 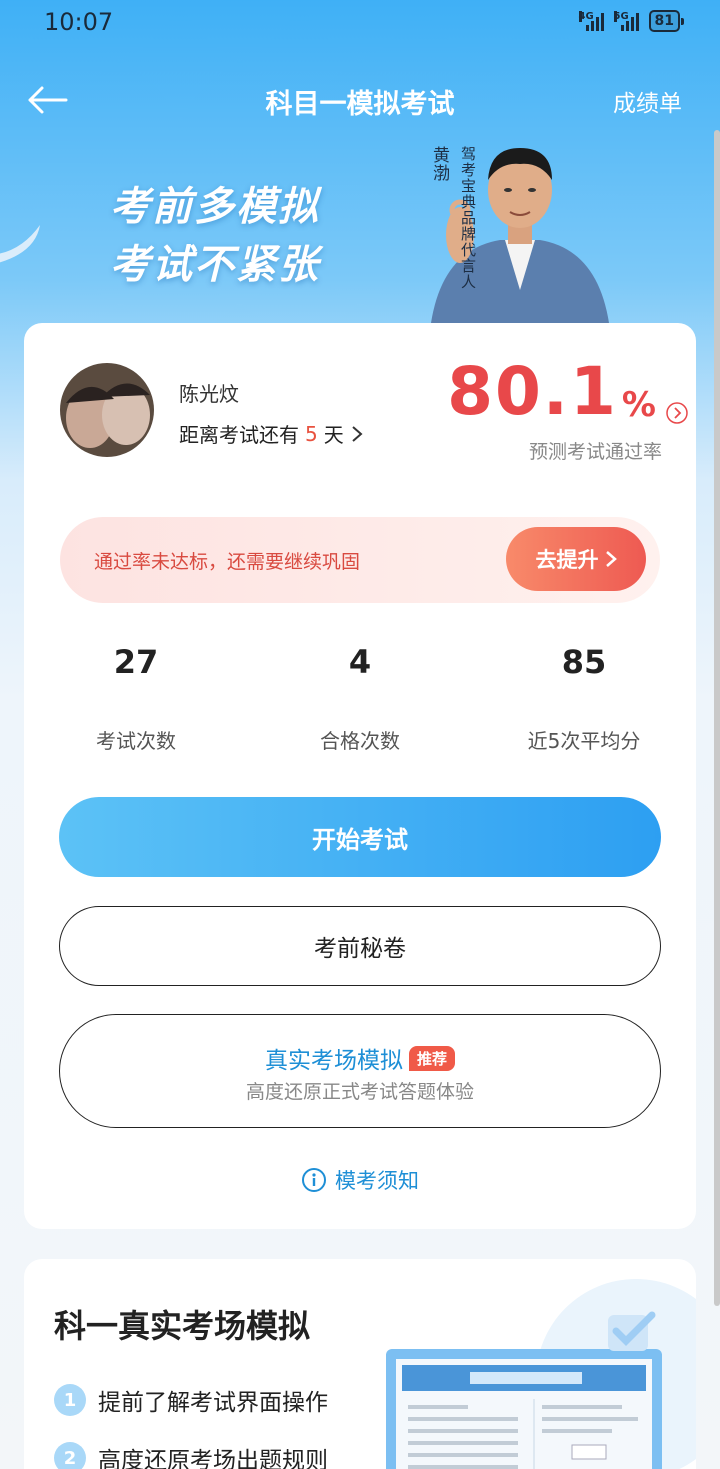 I want to click on real-exam-simulation-button: 真实考场模拟 推荐 高度还原正式考试答题体验, so click(x=360, y=1071).